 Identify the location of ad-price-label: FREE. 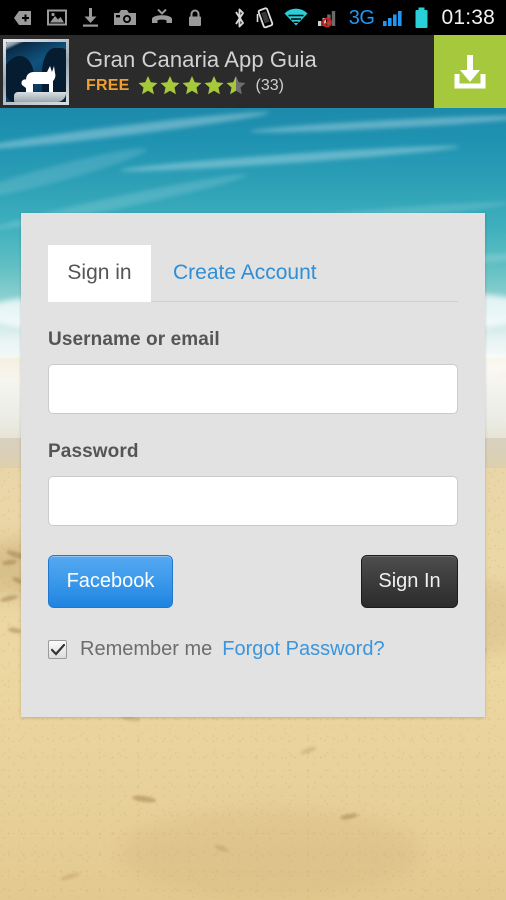
(108, 85).